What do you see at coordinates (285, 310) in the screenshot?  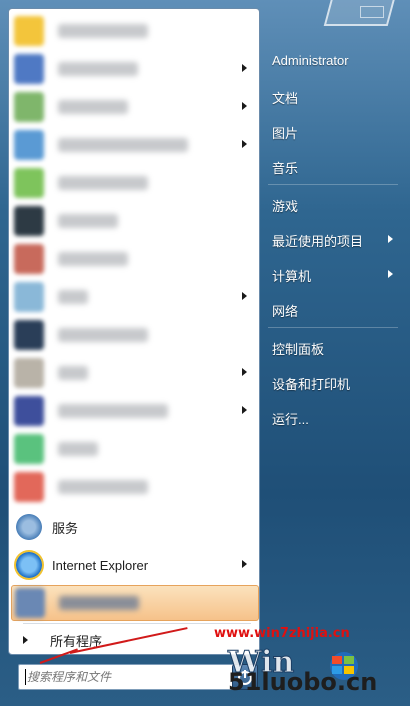 I see `right-item-network: 网络` at bounding box center [285, 310].